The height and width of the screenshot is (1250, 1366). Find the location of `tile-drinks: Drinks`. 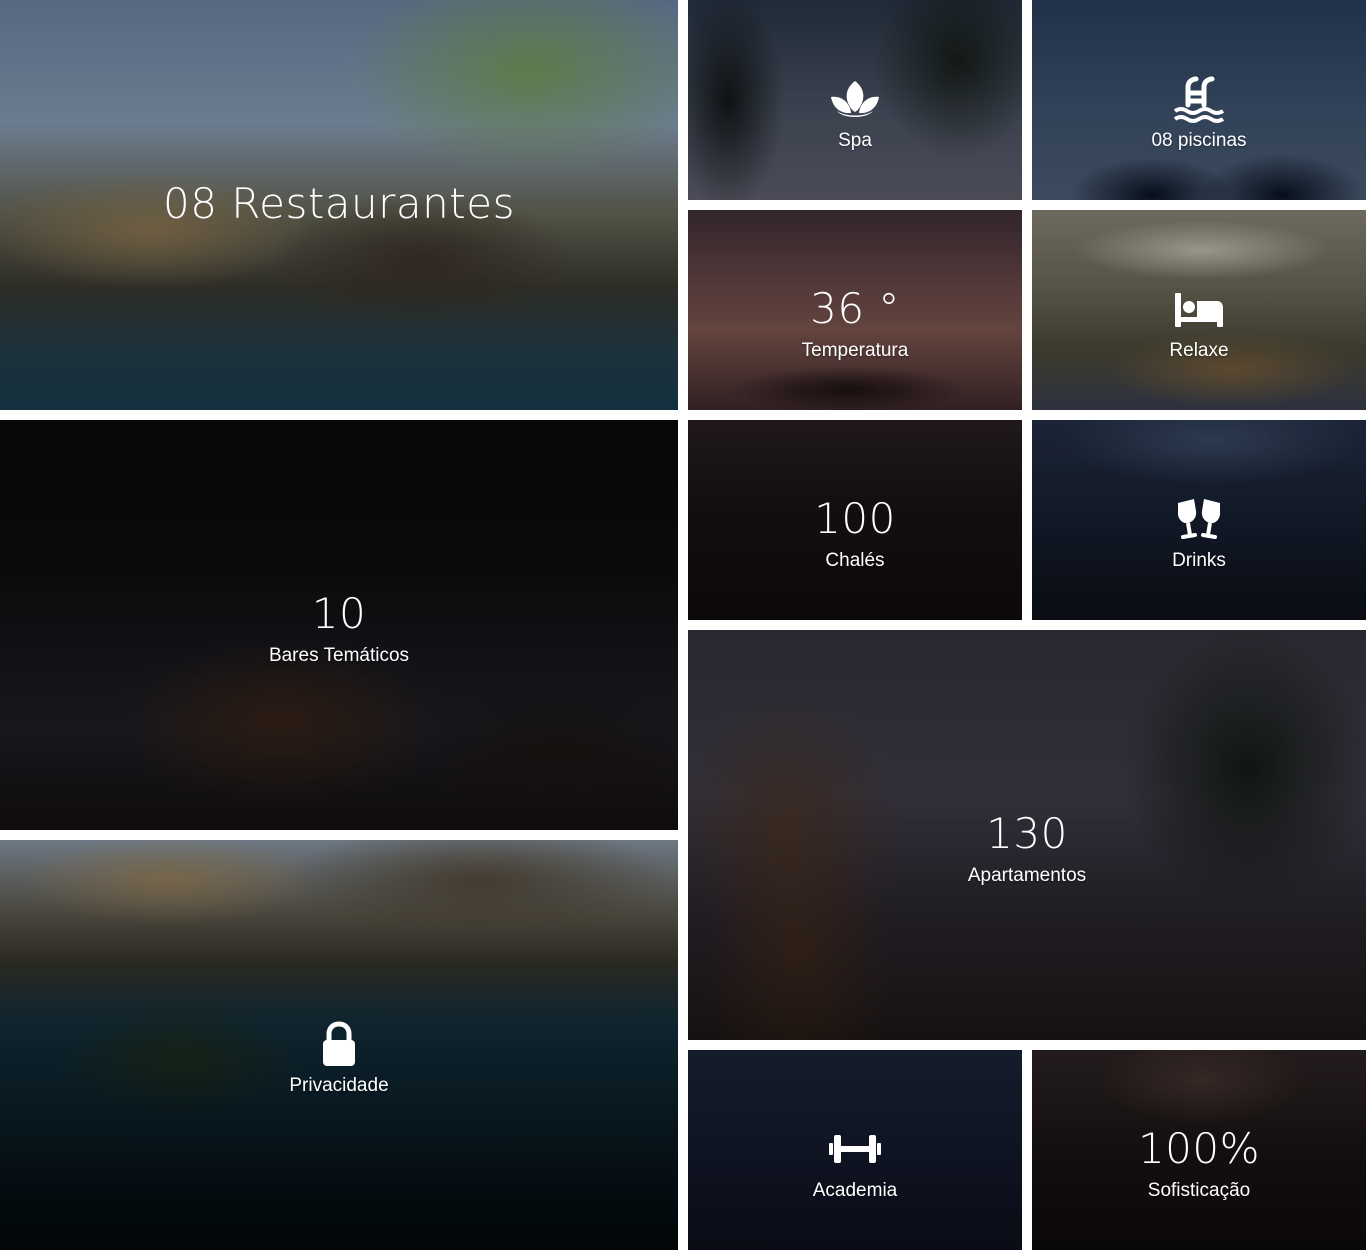

tile-drinks: Drinks is located at coordinates (1199, 520).